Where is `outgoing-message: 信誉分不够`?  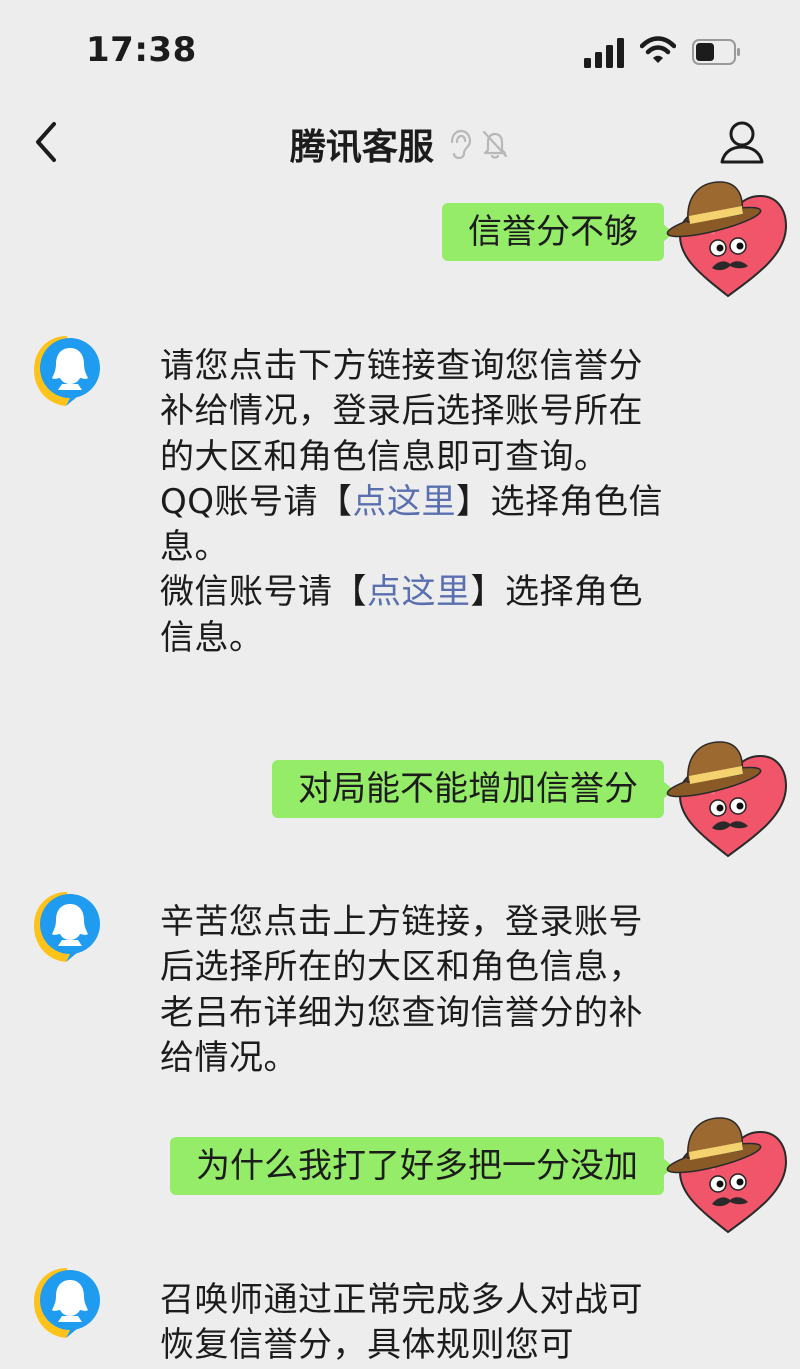
outgoing-message: 信誉分不够 is located at coordinates (558, 232).